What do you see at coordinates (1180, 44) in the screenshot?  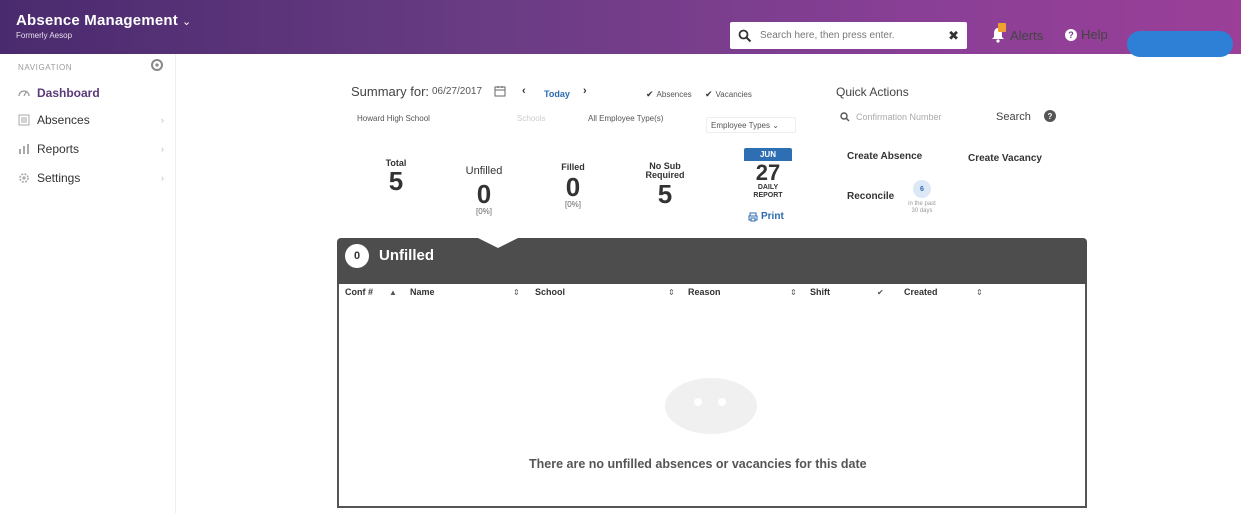 I see `user-menu` at bounding box center [1180, 44].